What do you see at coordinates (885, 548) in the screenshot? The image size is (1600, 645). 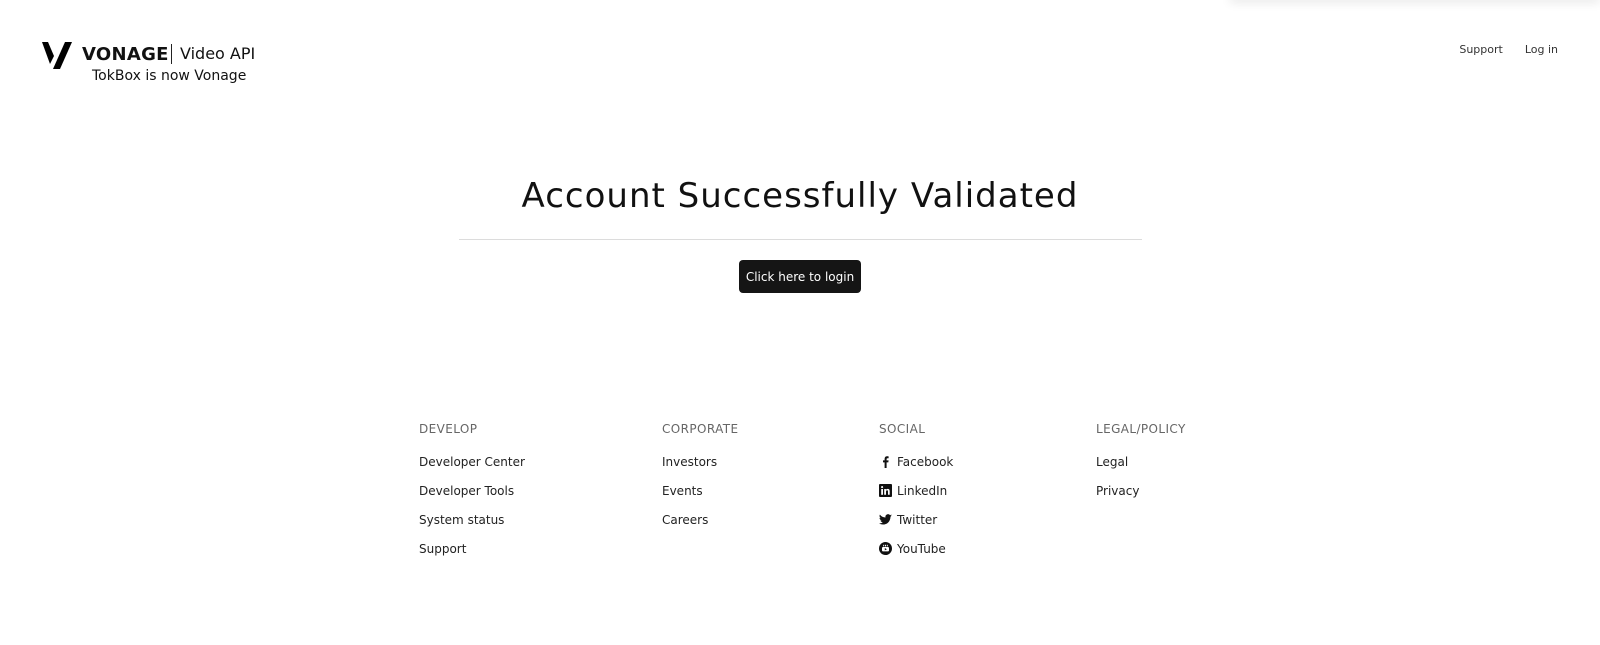 I see `youtube-icon` at bounding box center [885, 548].